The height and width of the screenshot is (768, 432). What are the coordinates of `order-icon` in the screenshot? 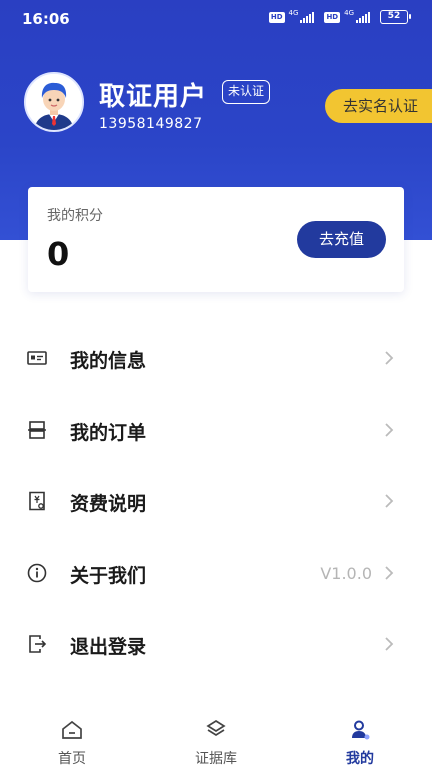 It's located at (37, 429).